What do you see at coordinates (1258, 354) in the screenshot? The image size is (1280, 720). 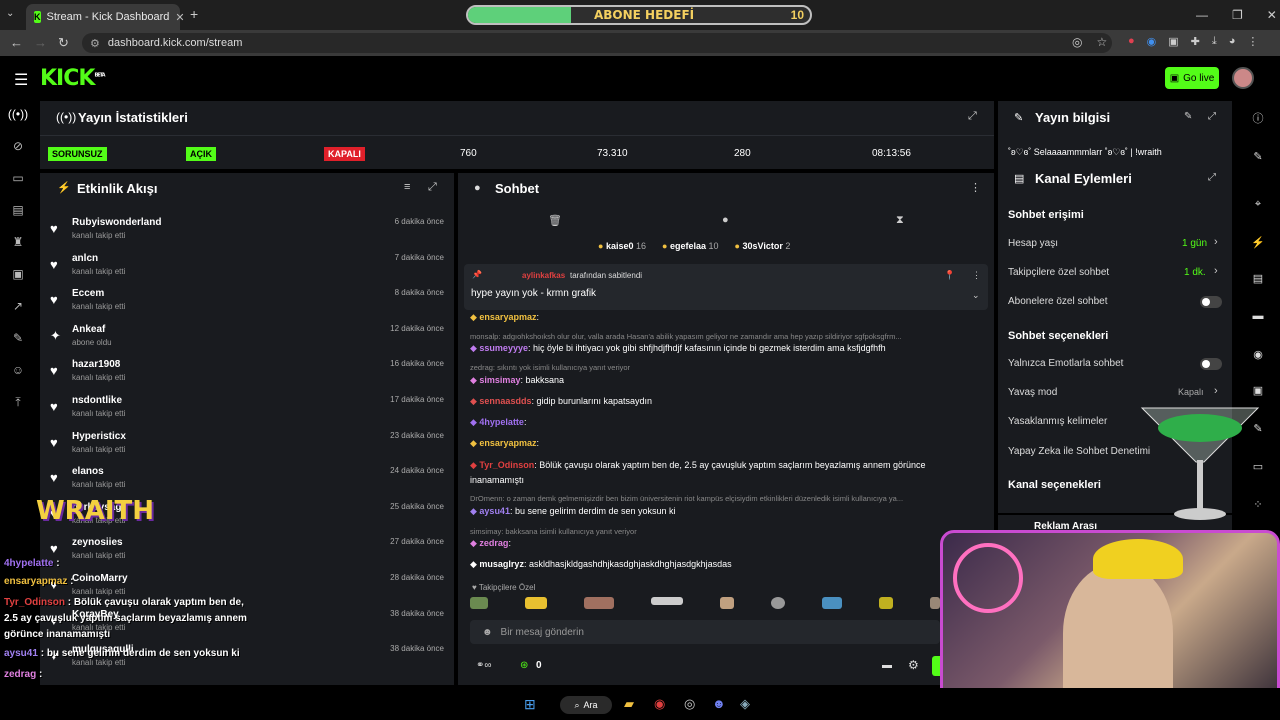 I see `broadcast-icon: ◉` at bounding box center [1258, 354].